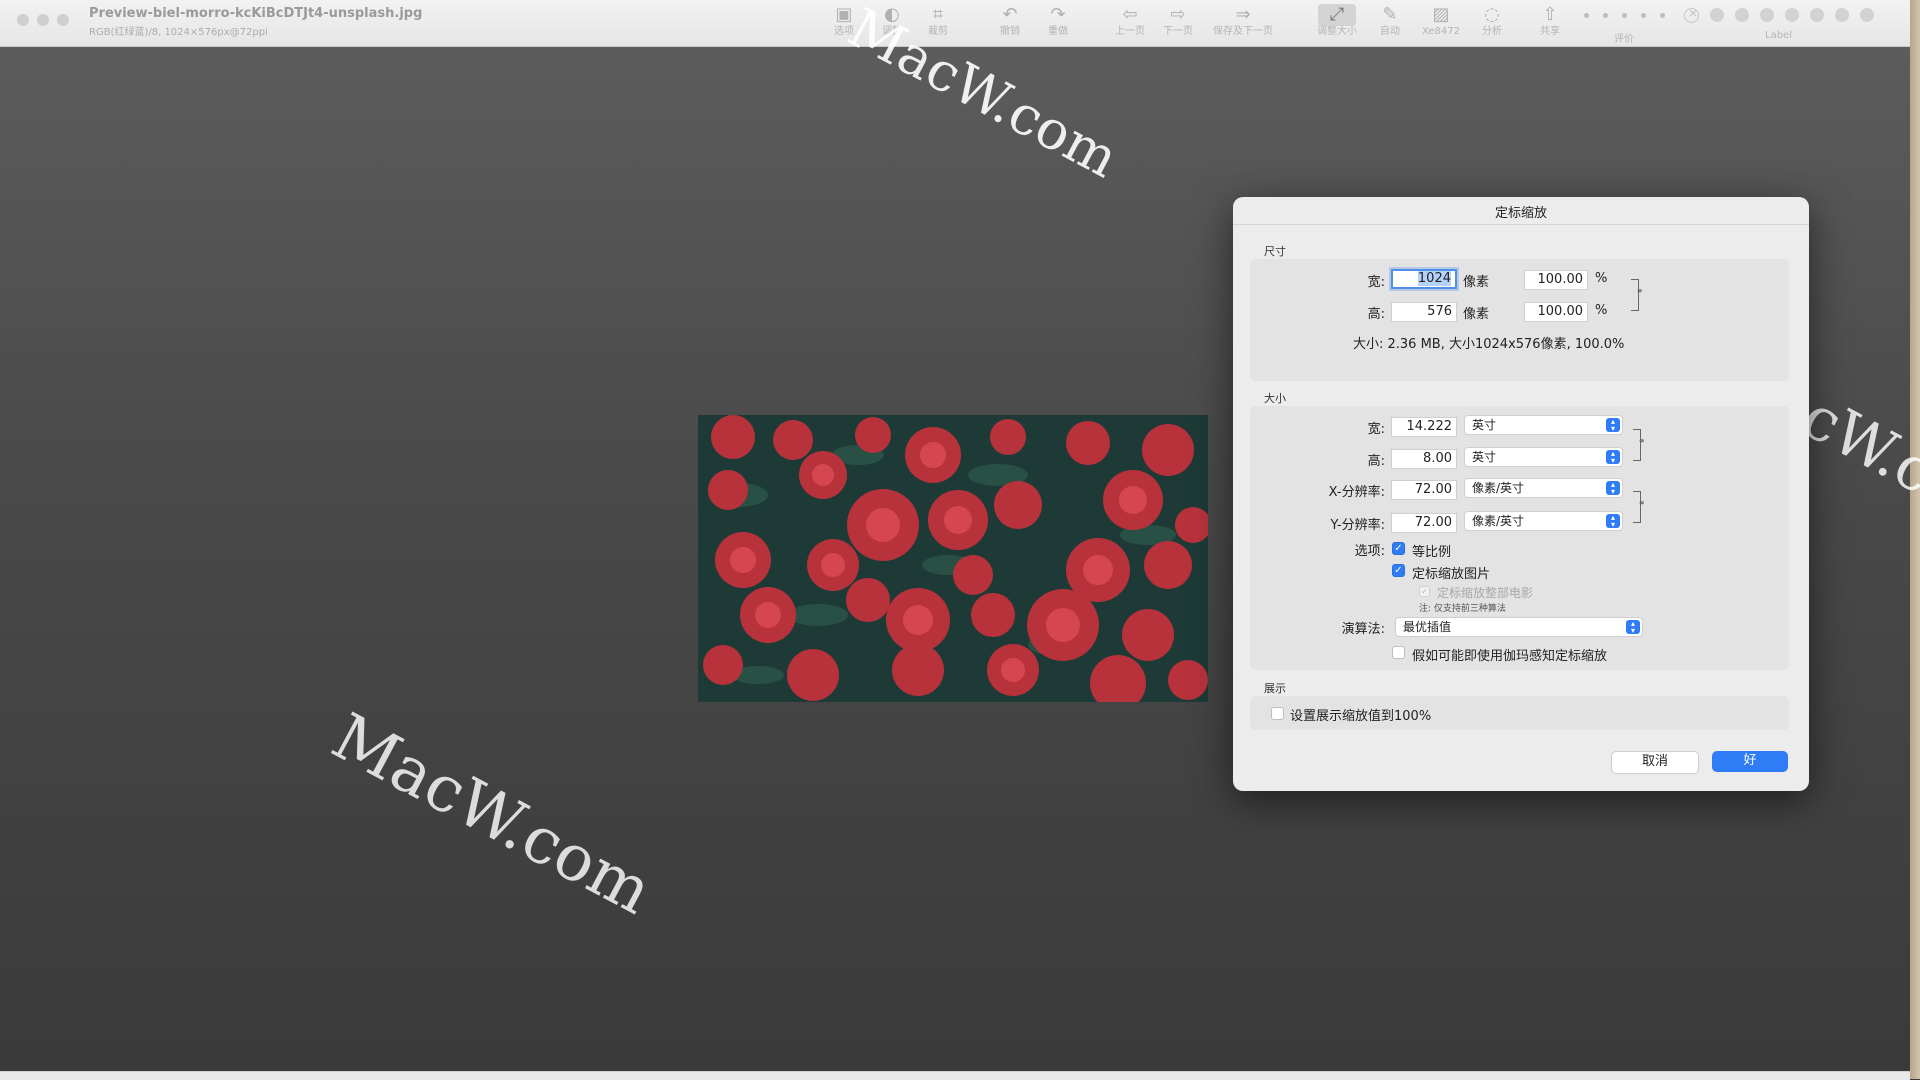 The width and height of the screenshot is (1920, 1080). What do you see at coordinates (1543, 488) in the screenshot?
I see `xres-unit-select: 像素/英寸 ▴ ▾` at bounding box center [1543, 488].